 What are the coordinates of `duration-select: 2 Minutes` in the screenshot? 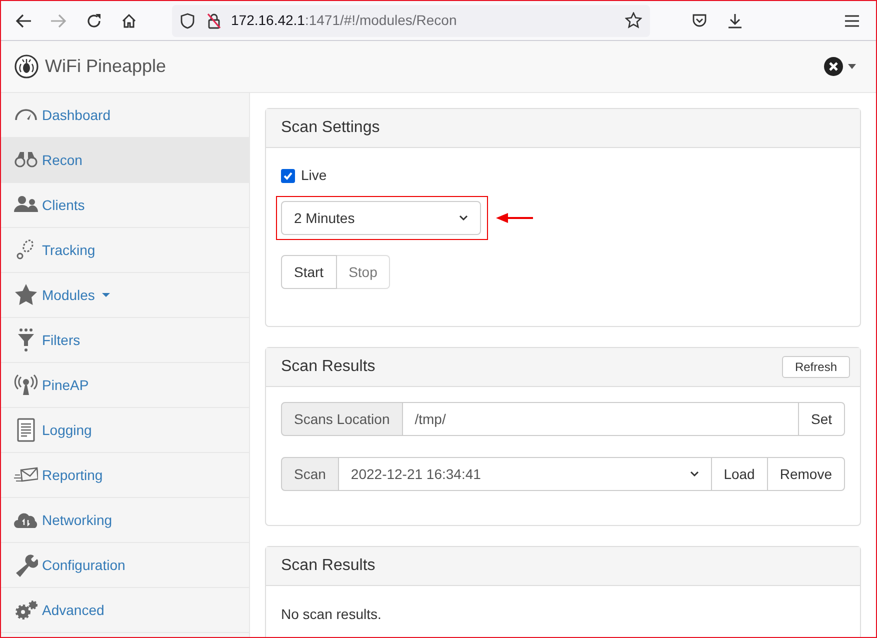 It's located at (381, 218).